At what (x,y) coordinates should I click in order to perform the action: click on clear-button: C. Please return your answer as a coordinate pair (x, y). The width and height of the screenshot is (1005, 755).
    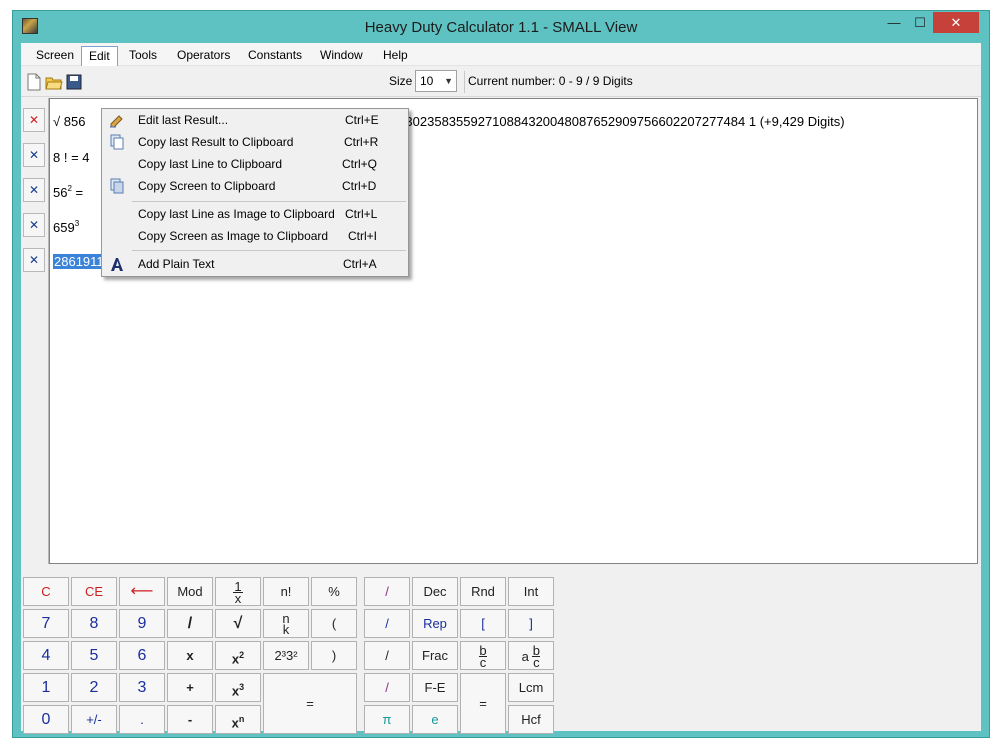
    Looking at the image, I should click on (46, 591).